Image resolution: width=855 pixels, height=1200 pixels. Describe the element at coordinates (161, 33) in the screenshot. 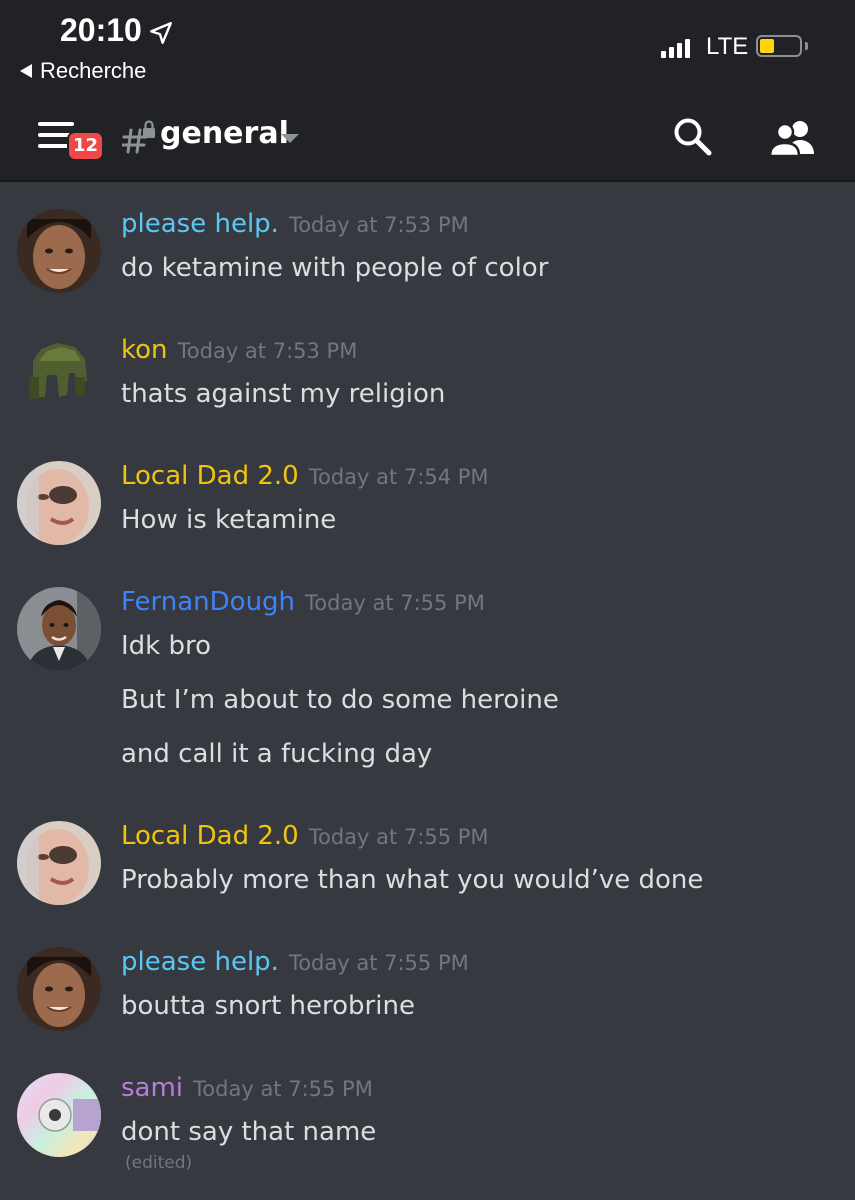

I see `location-arrow-icon` at that location.